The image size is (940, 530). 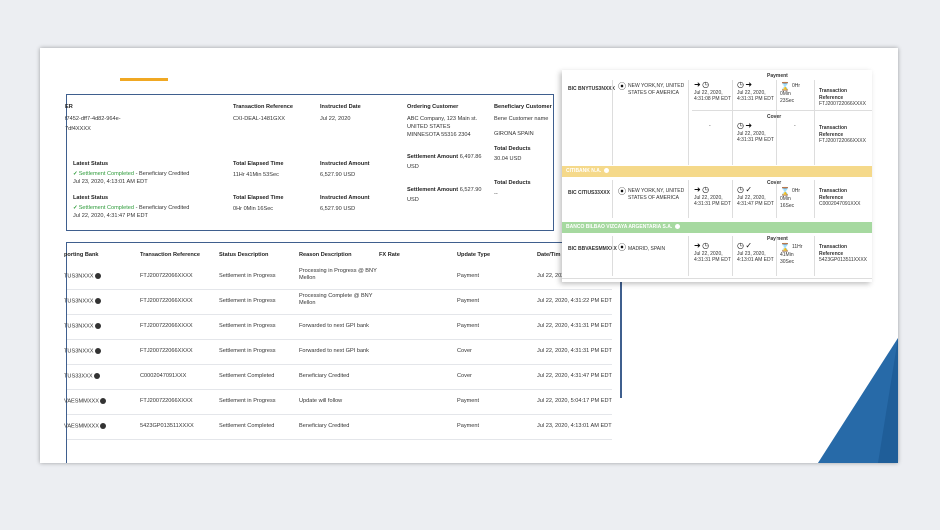 What do you see at coordinates (712, 260) in the screenshot?
I see `b3-time1: 4:31:31 PM EDT` at bounding box center [712, 260].